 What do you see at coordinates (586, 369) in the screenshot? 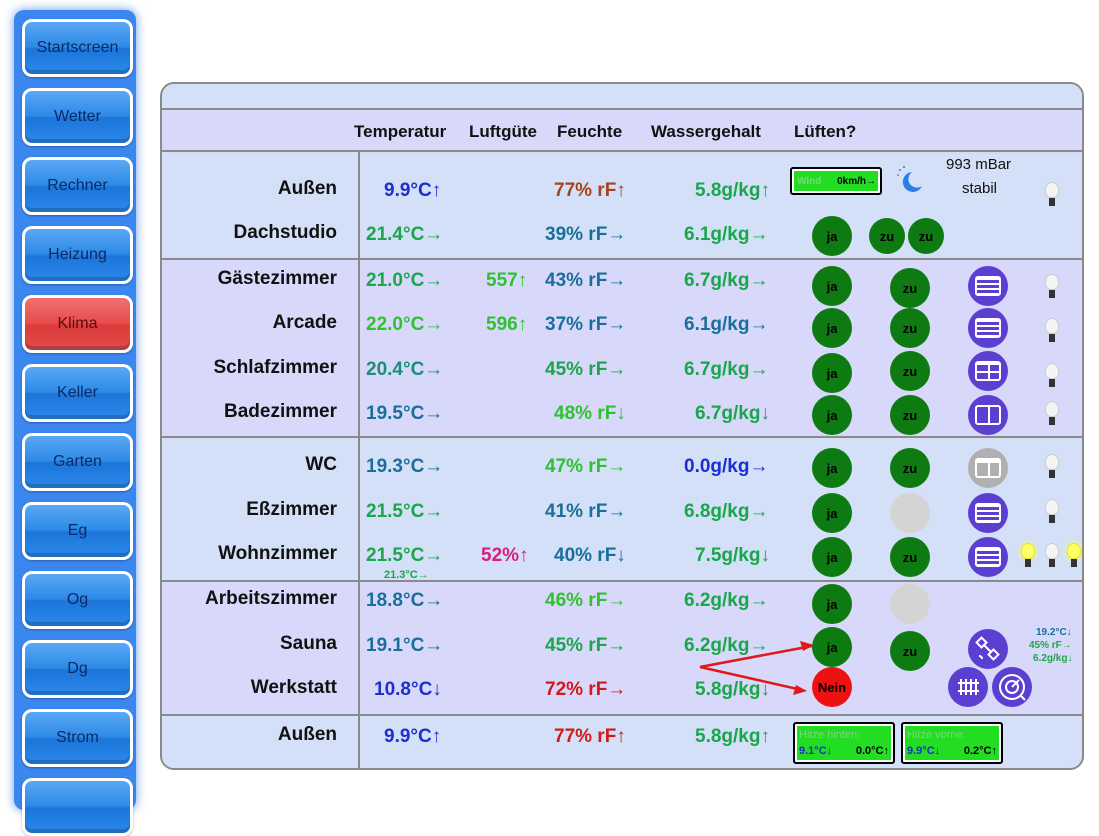
I see `humidity-value: 45% rF→` at bounding box center [586, 369].